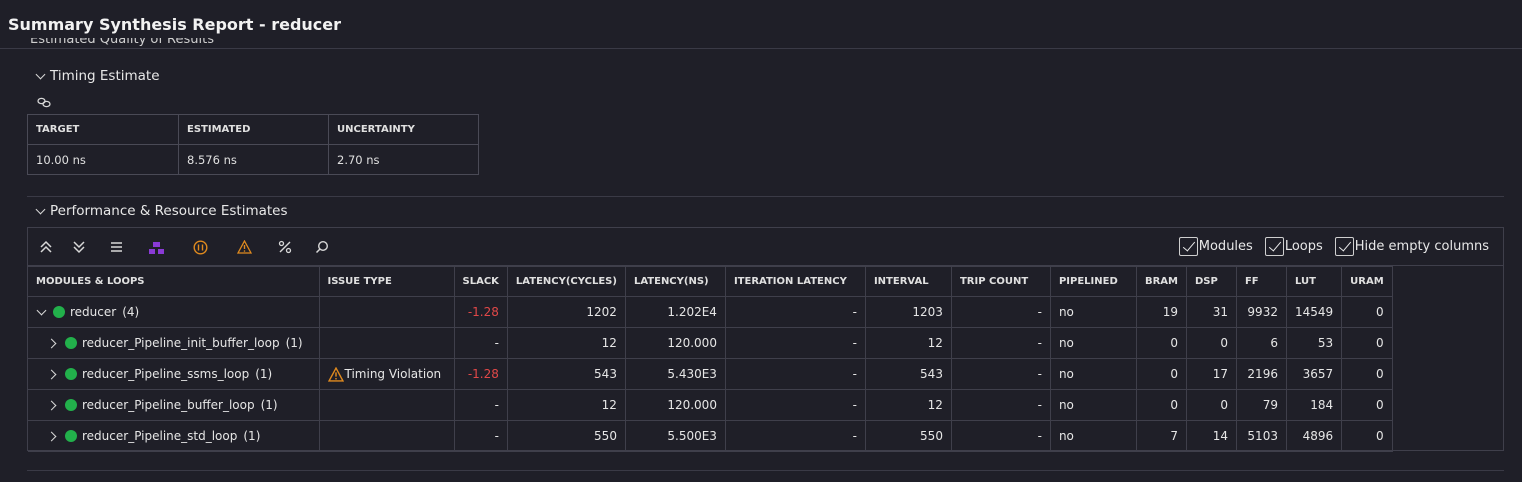 The width and height of the screenshot is (1522, 482). What do you see at coordinates (1261, 312) in the screenshot?
I see `ff-cell: 9932` at bounding box center [1261, 312].